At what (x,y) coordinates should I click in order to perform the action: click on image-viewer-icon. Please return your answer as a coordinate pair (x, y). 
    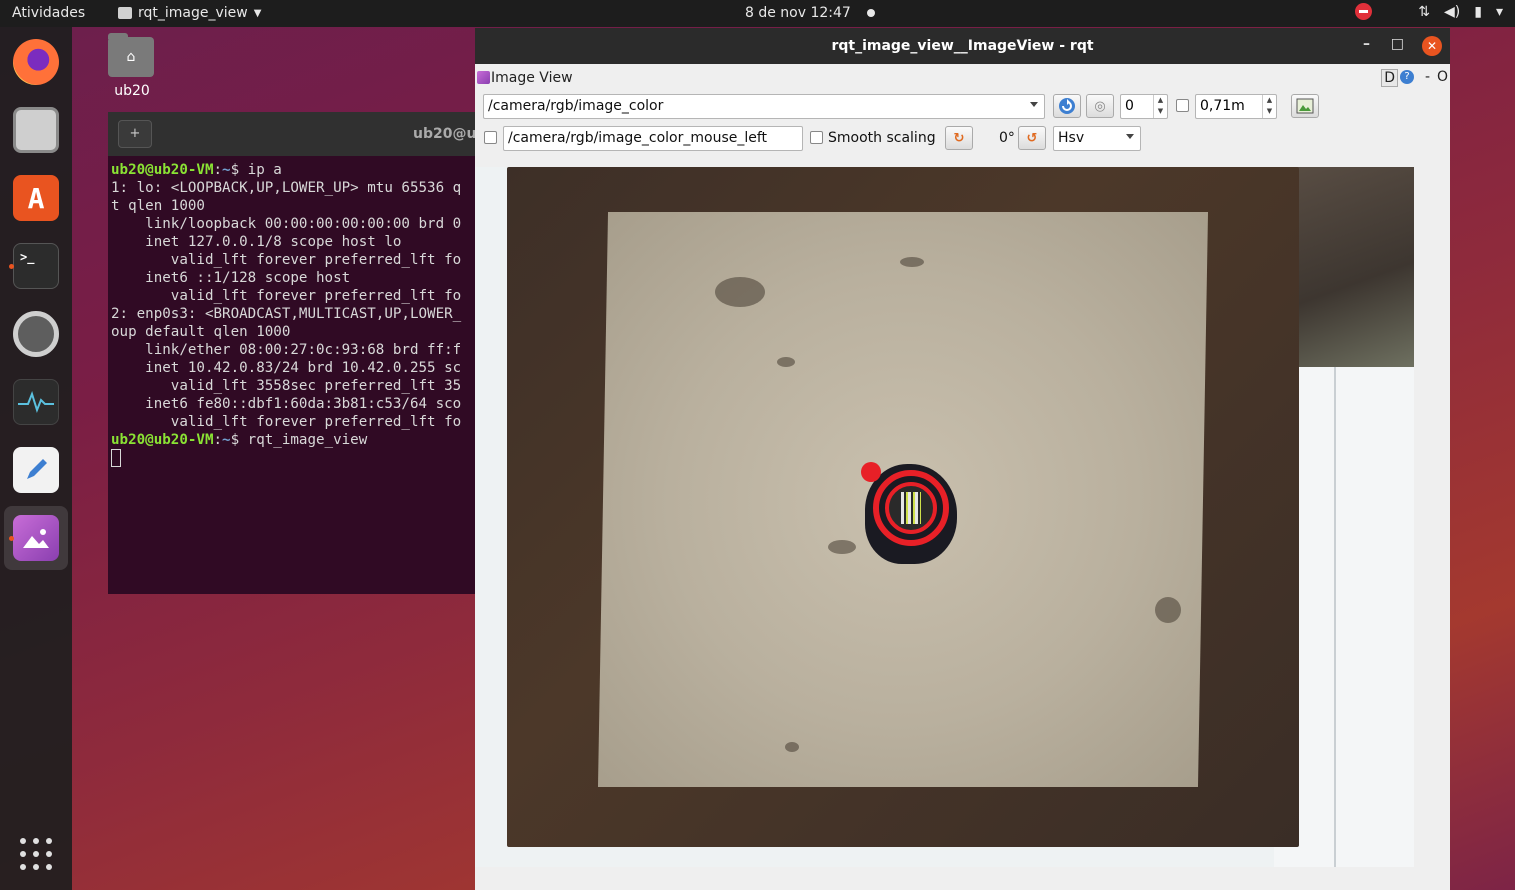
    Looking at the image, I should click on (36, 538).